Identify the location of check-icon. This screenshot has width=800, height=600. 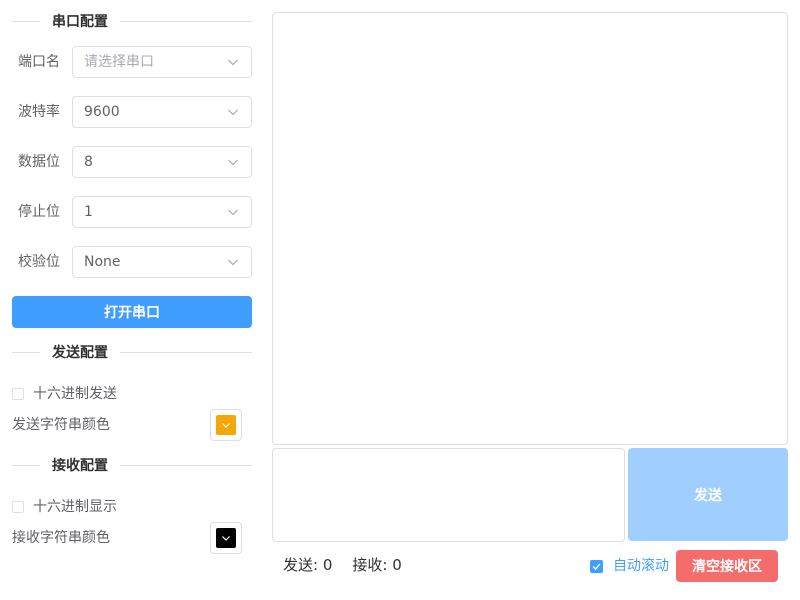
(596, 566).